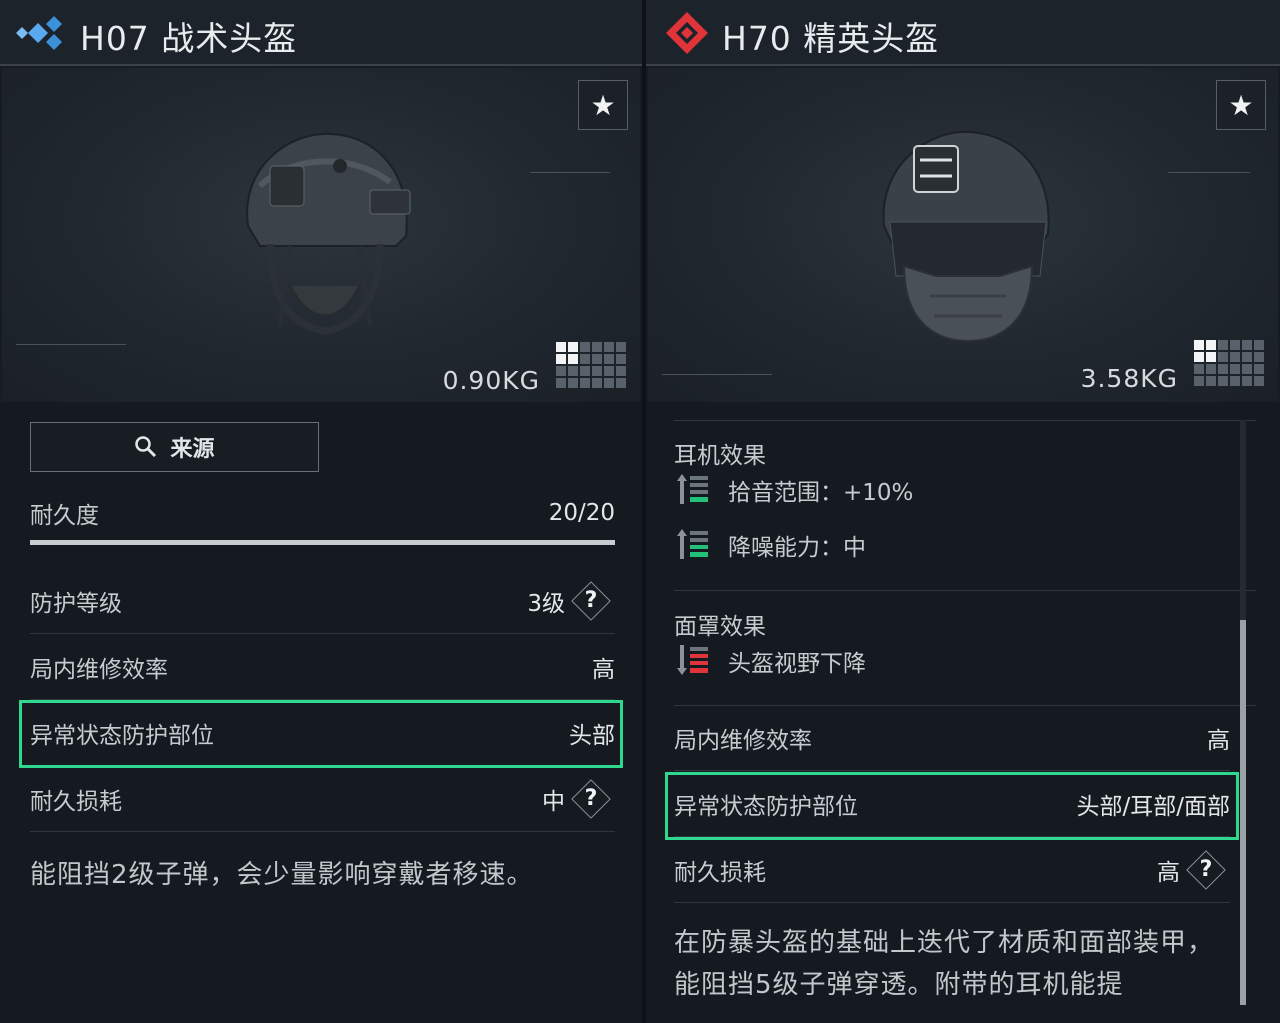 This screenshot has width=1280, height=1023. What do you see at coordinates (546, 603) in the screenshot?
I see `row-value: 3级` at bounding box center [546, 603].